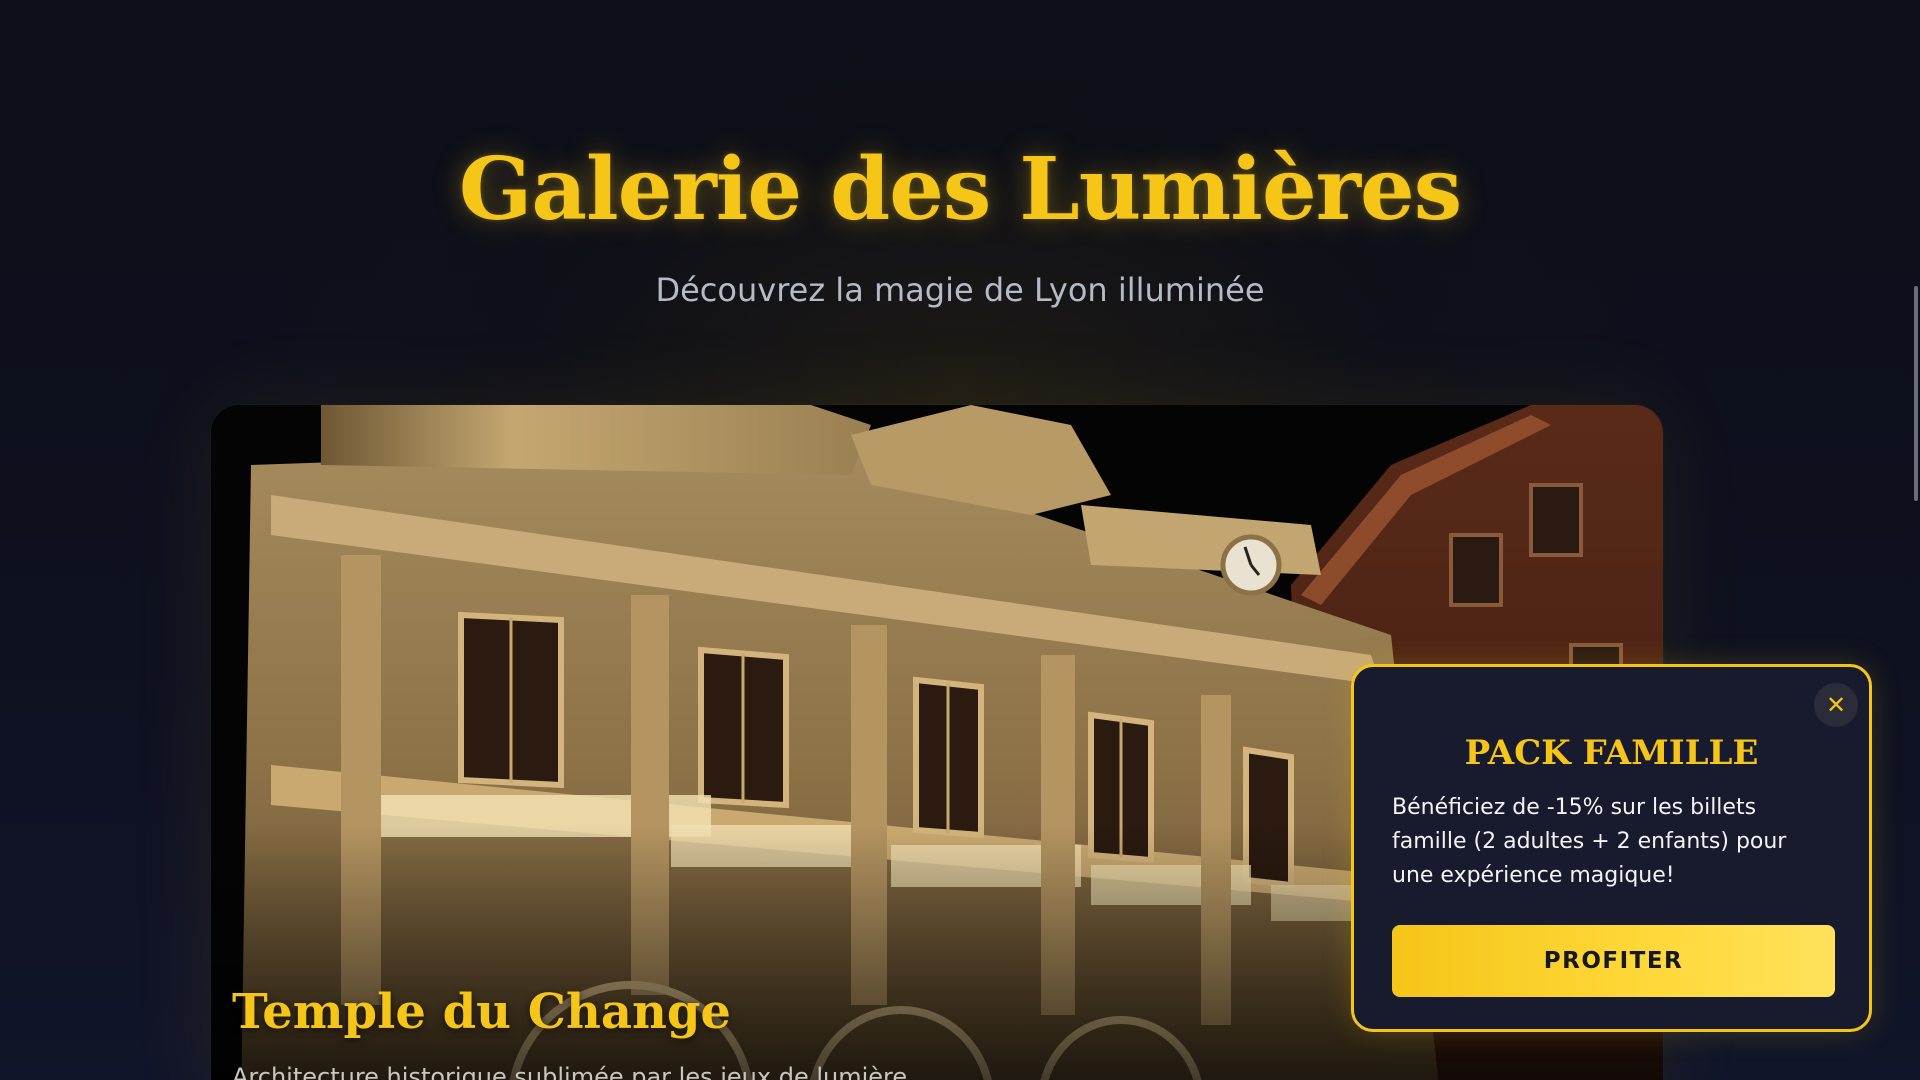 The width and height of the screenshot is (1920, 1080). I want to click on page-subtitle: Découvrez la magie de Lyon illuminée, so click(960, 290).